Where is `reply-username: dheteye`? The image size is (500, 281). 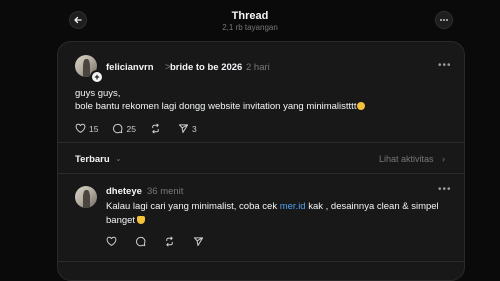 reply-username: dheteye is located at coordinates (124, 191).